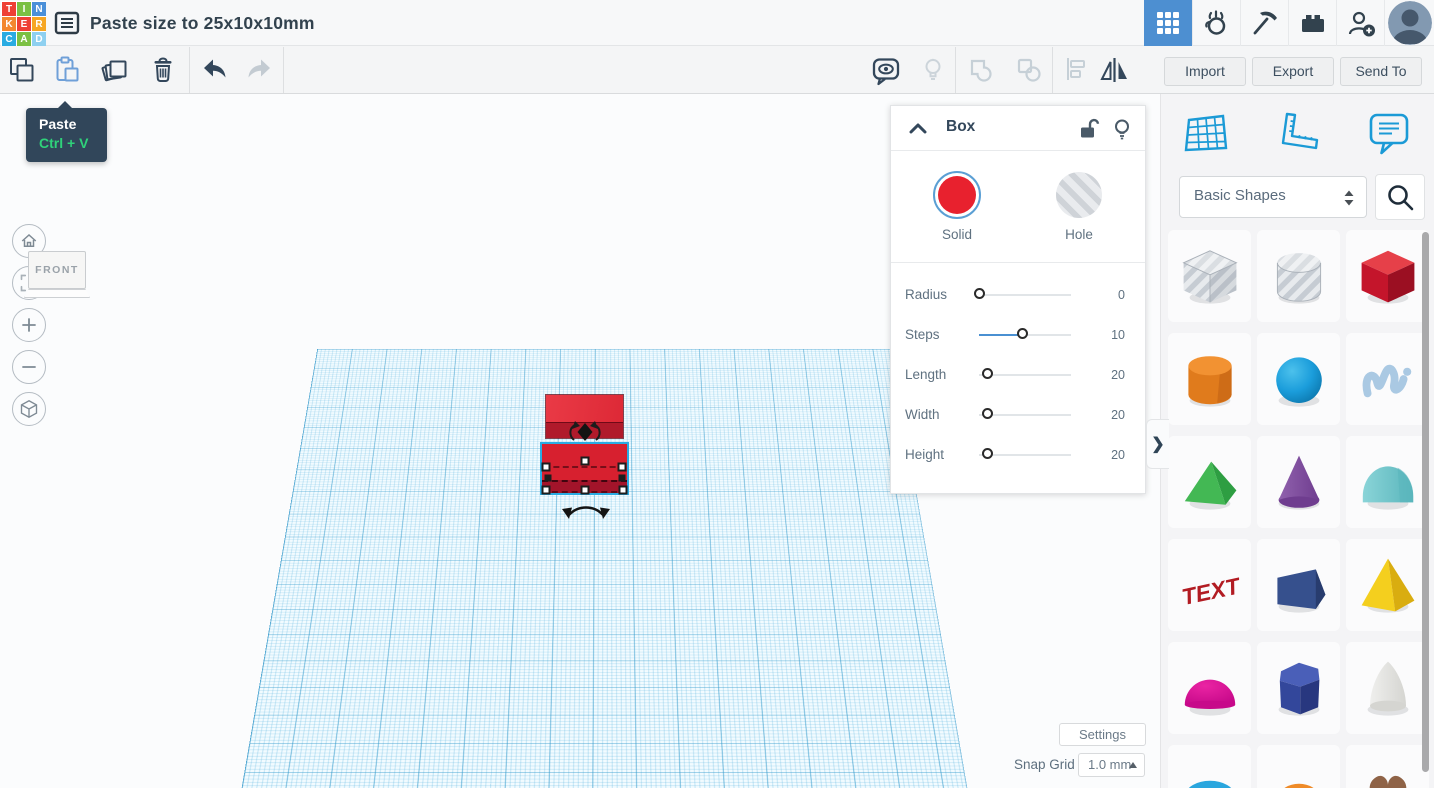 The width and height of the screenshot is (1434, 788). I want to click on import-button: Import, so click(1205, 71).